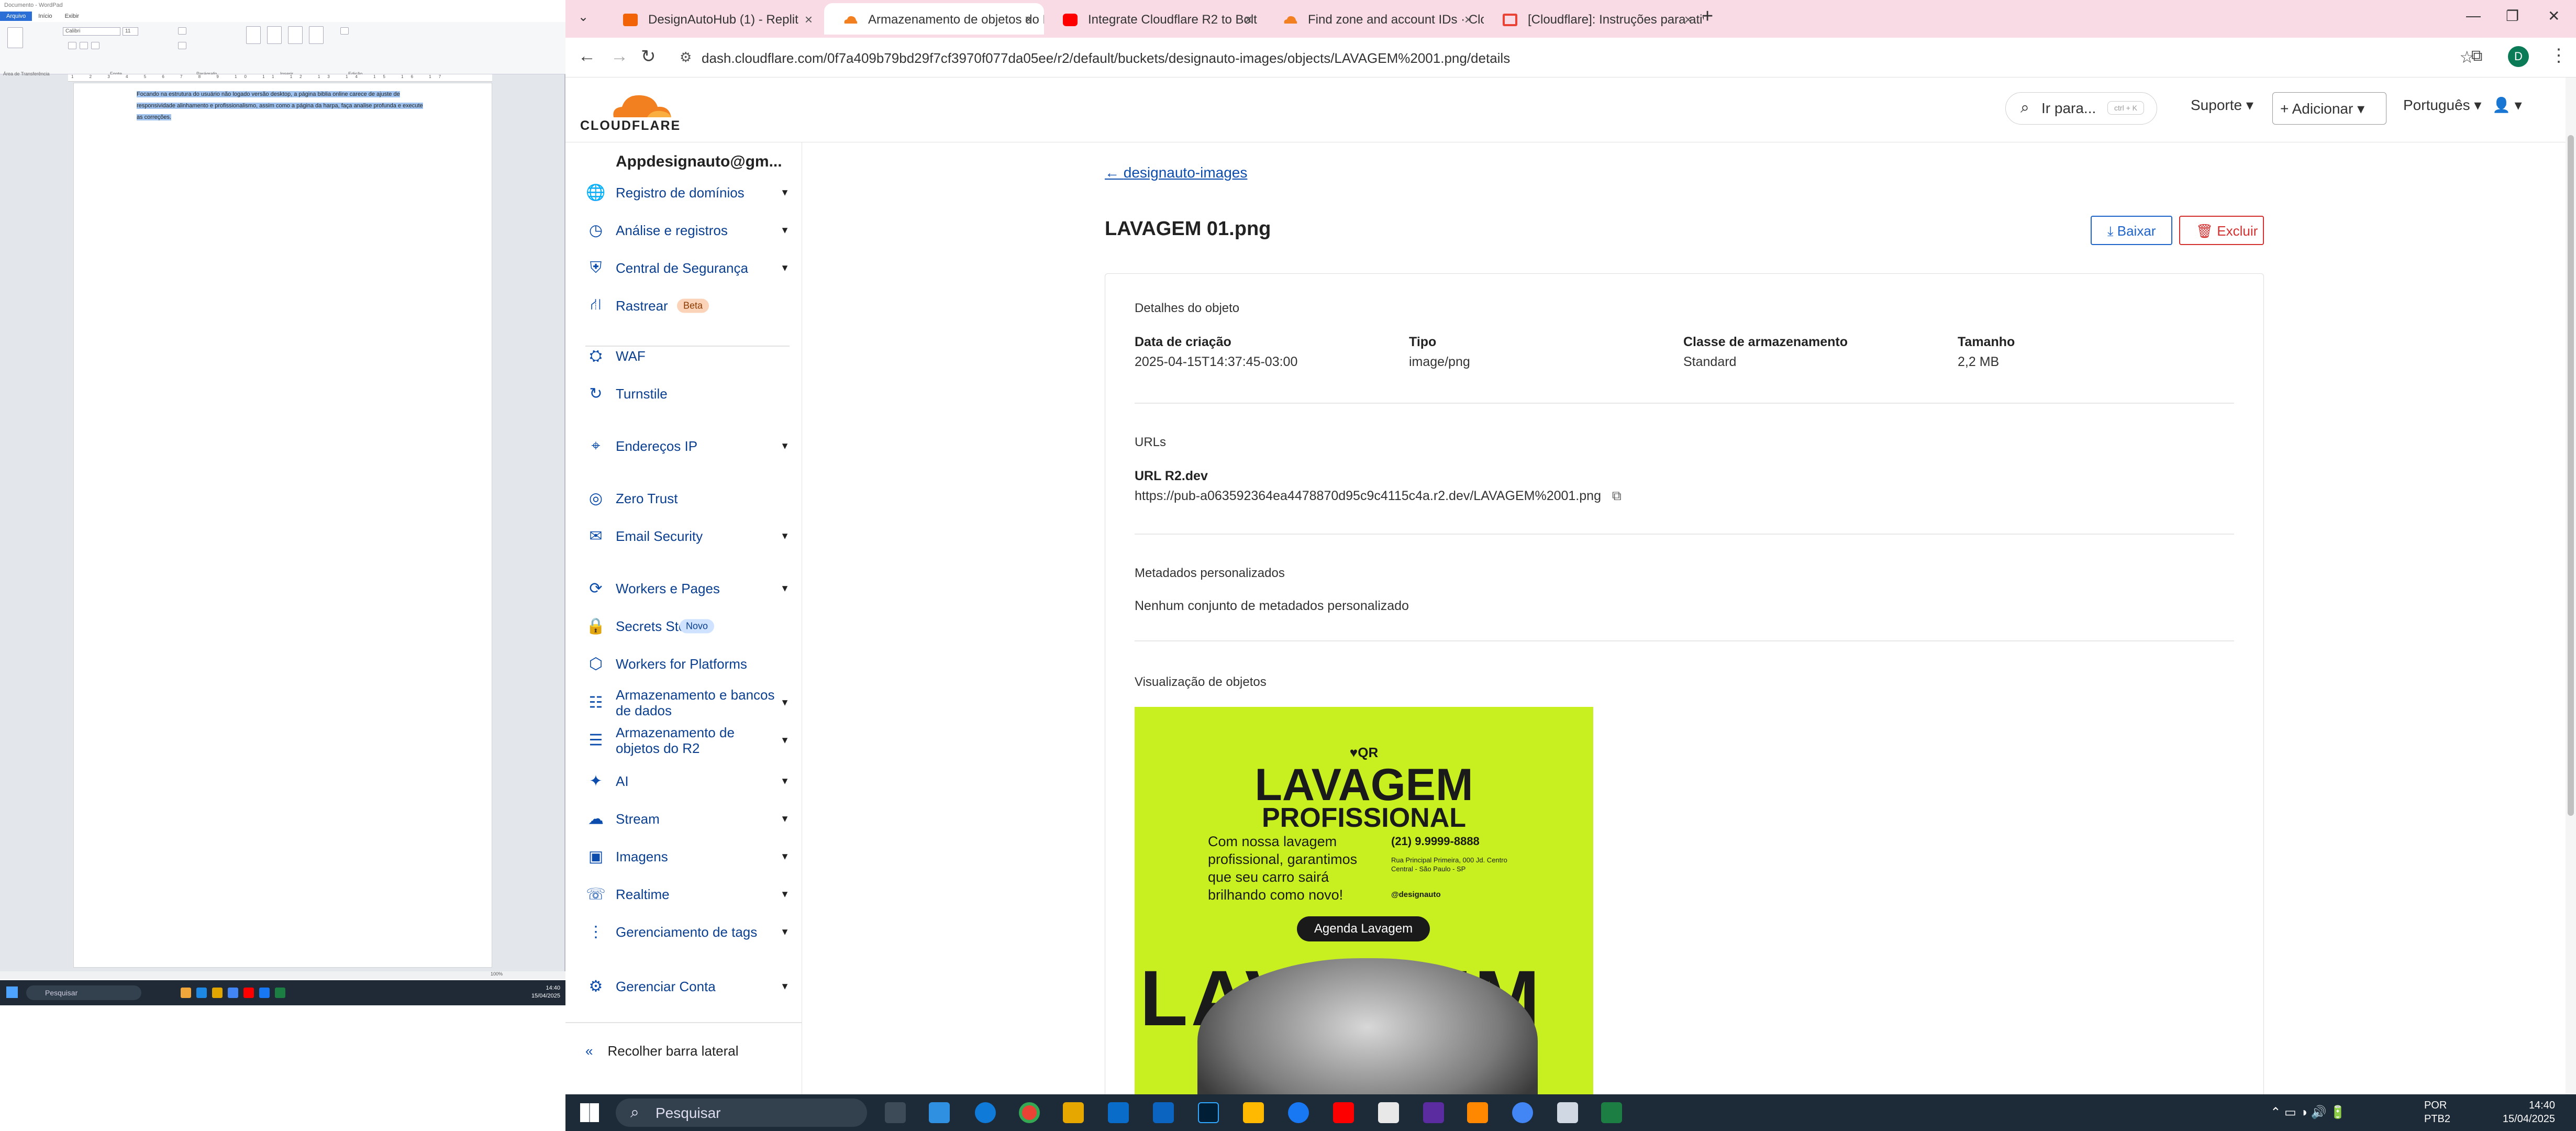  What do you see at coordinates (687, 664) in the screenshot?
I see `sidebar-item-workers-for-platforms: ⬡ Workers for Platforms` at bounding box center [687, 664].